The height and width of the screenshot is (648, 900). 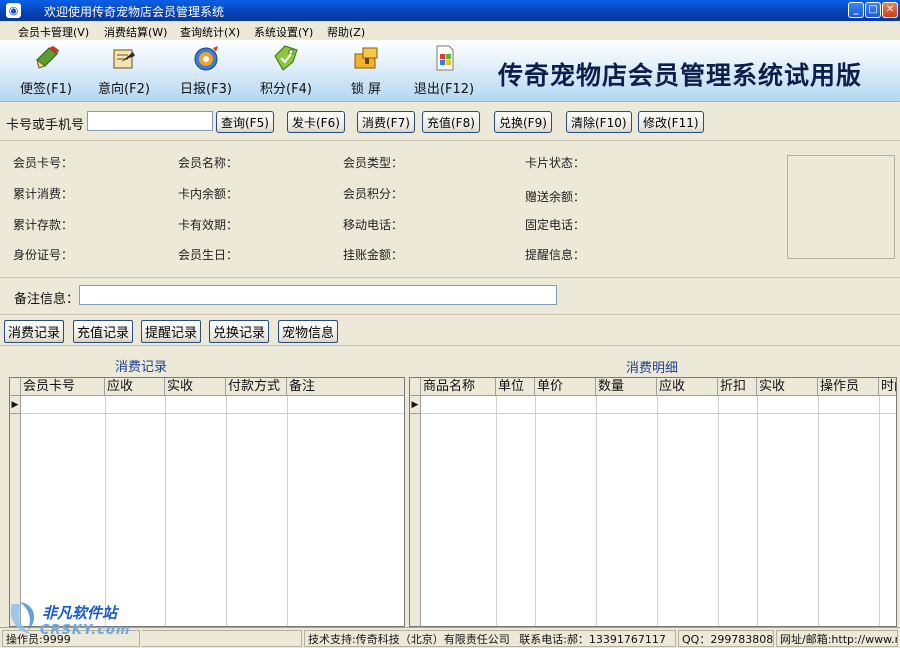 What do you see at coordinates (450, 10) in the screenshot?
I see `title-bar: ◉ 欢迎使用传奇宠物店会员管理系统 _ □ ✕` at bounding box center [450, 10].